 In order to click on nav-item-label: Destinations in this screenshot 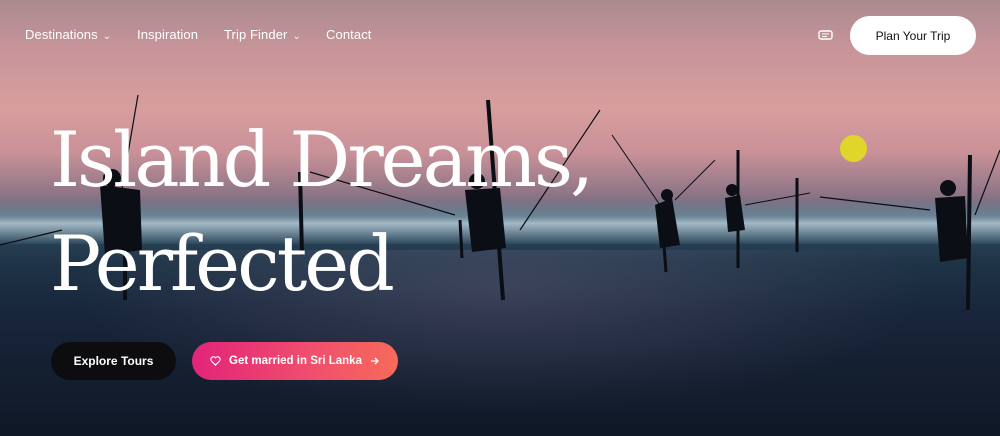, I will do `click(61, 34)`.